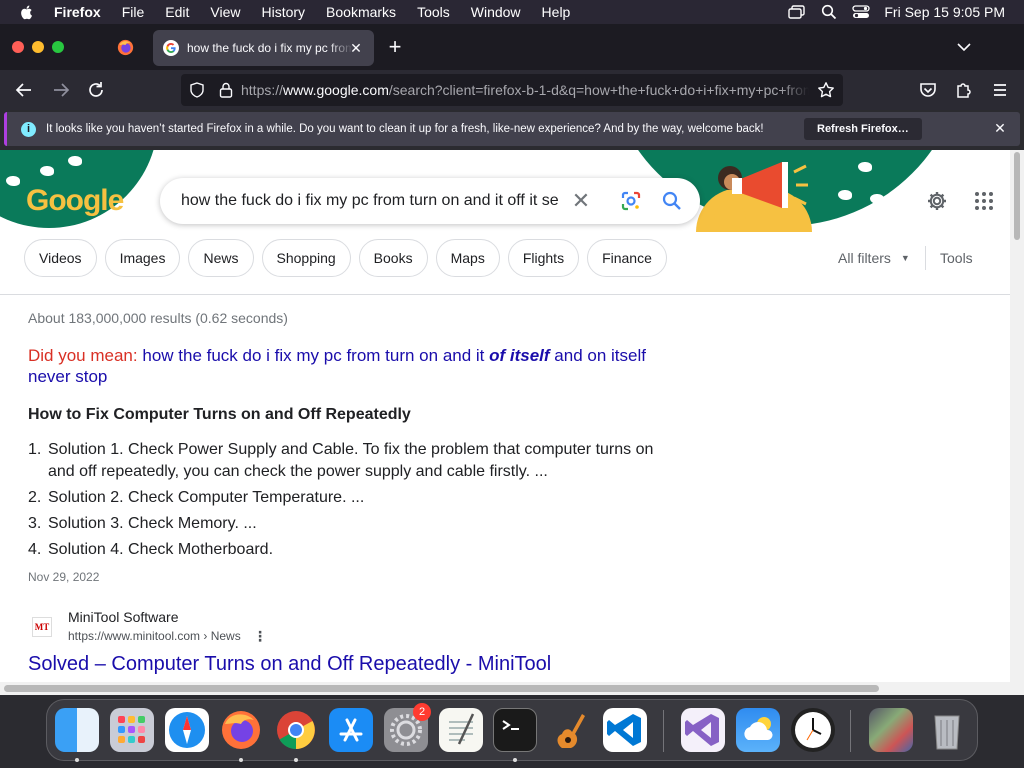 This screenshot has height=768, width=1024. Describe the element at coordinates (947, 730) in the screenshot. I see `trash-icon` at that location.